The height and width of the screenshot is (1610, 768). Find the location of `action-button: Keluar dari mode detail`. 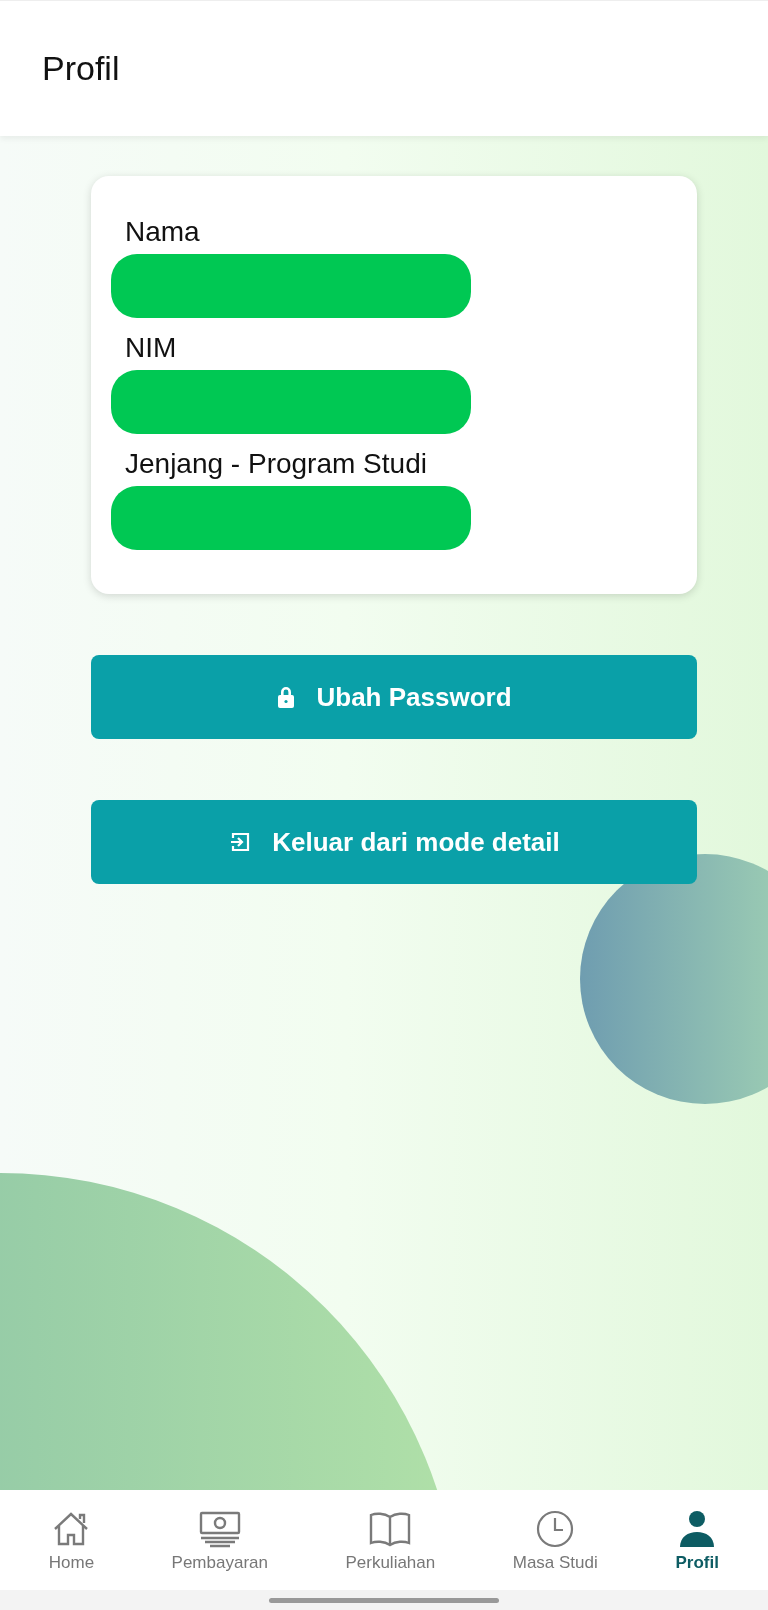

action-button: Keluar dari mode detail is located at coordinates (394, 842).